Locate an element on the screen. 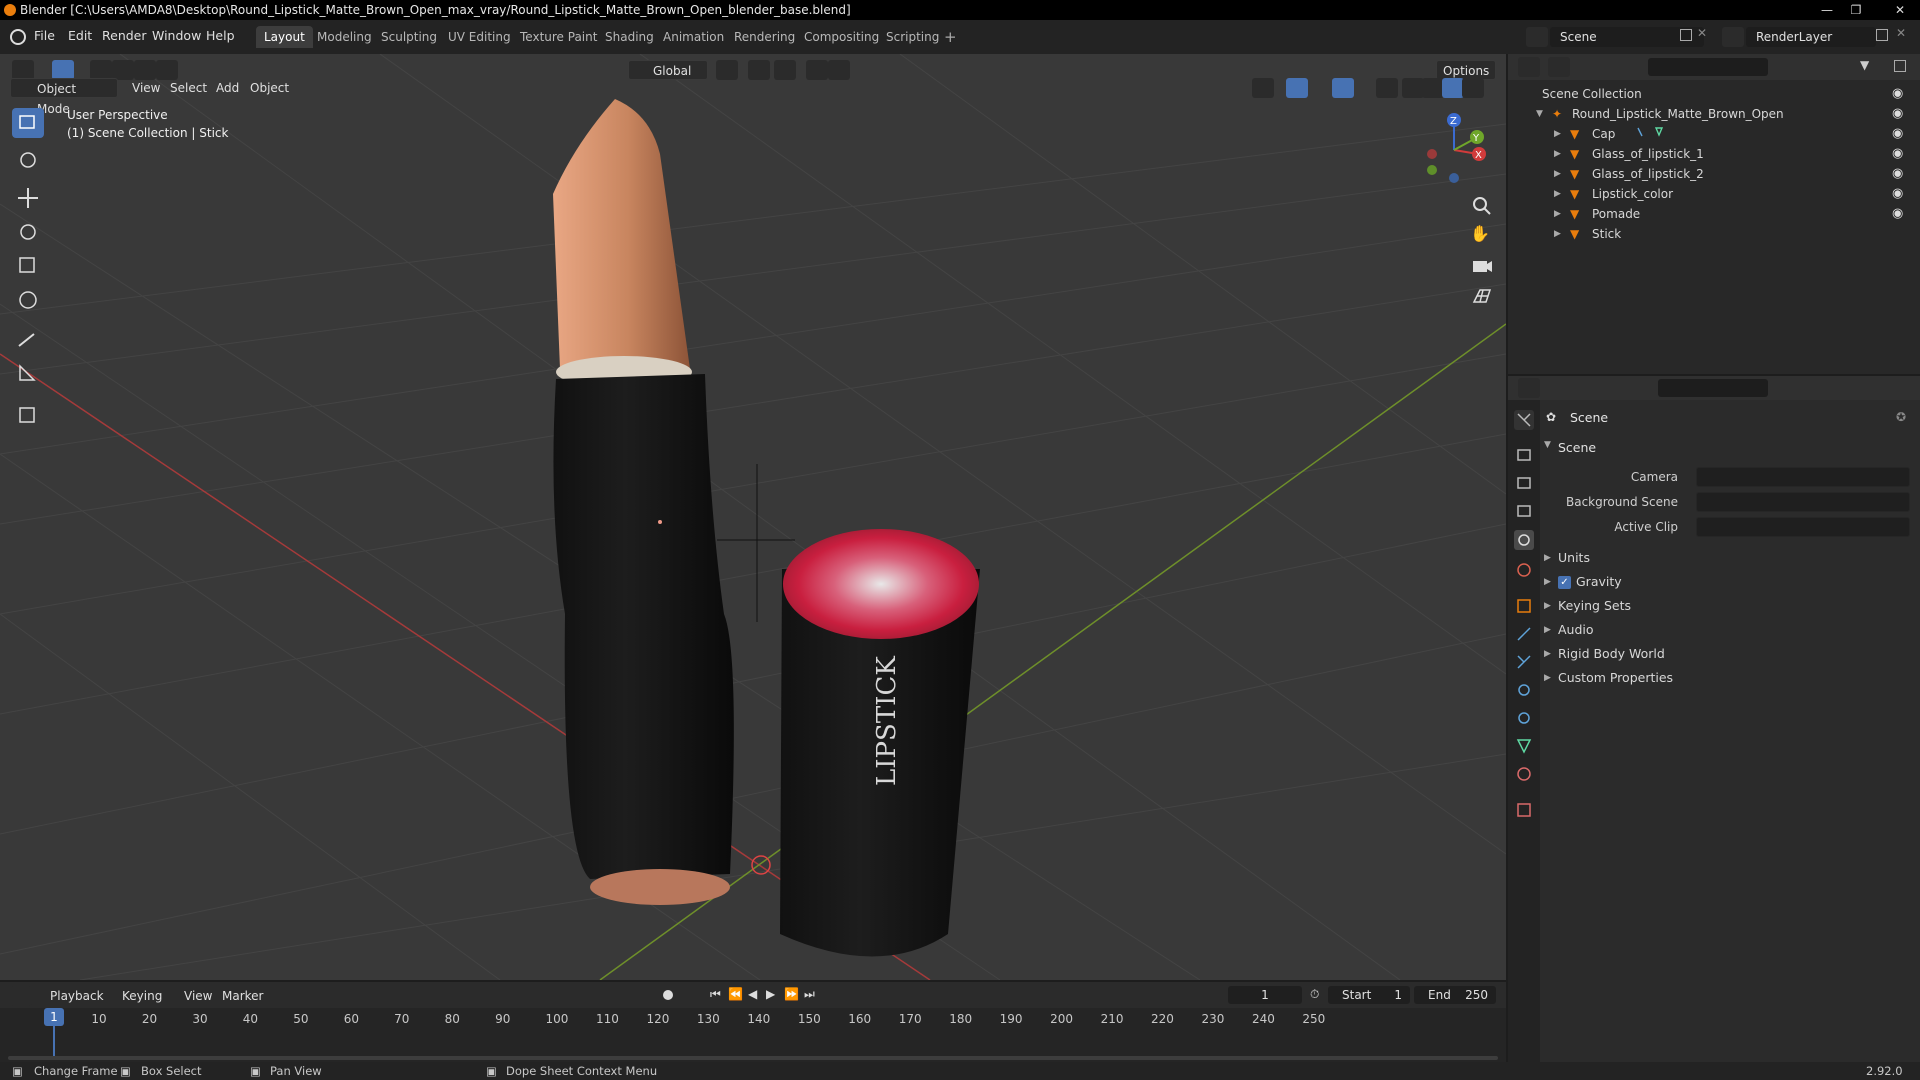 The height and width of the screenshot is (1080, 1920). tab-animation: Animation is located at coordinates (693, 37).